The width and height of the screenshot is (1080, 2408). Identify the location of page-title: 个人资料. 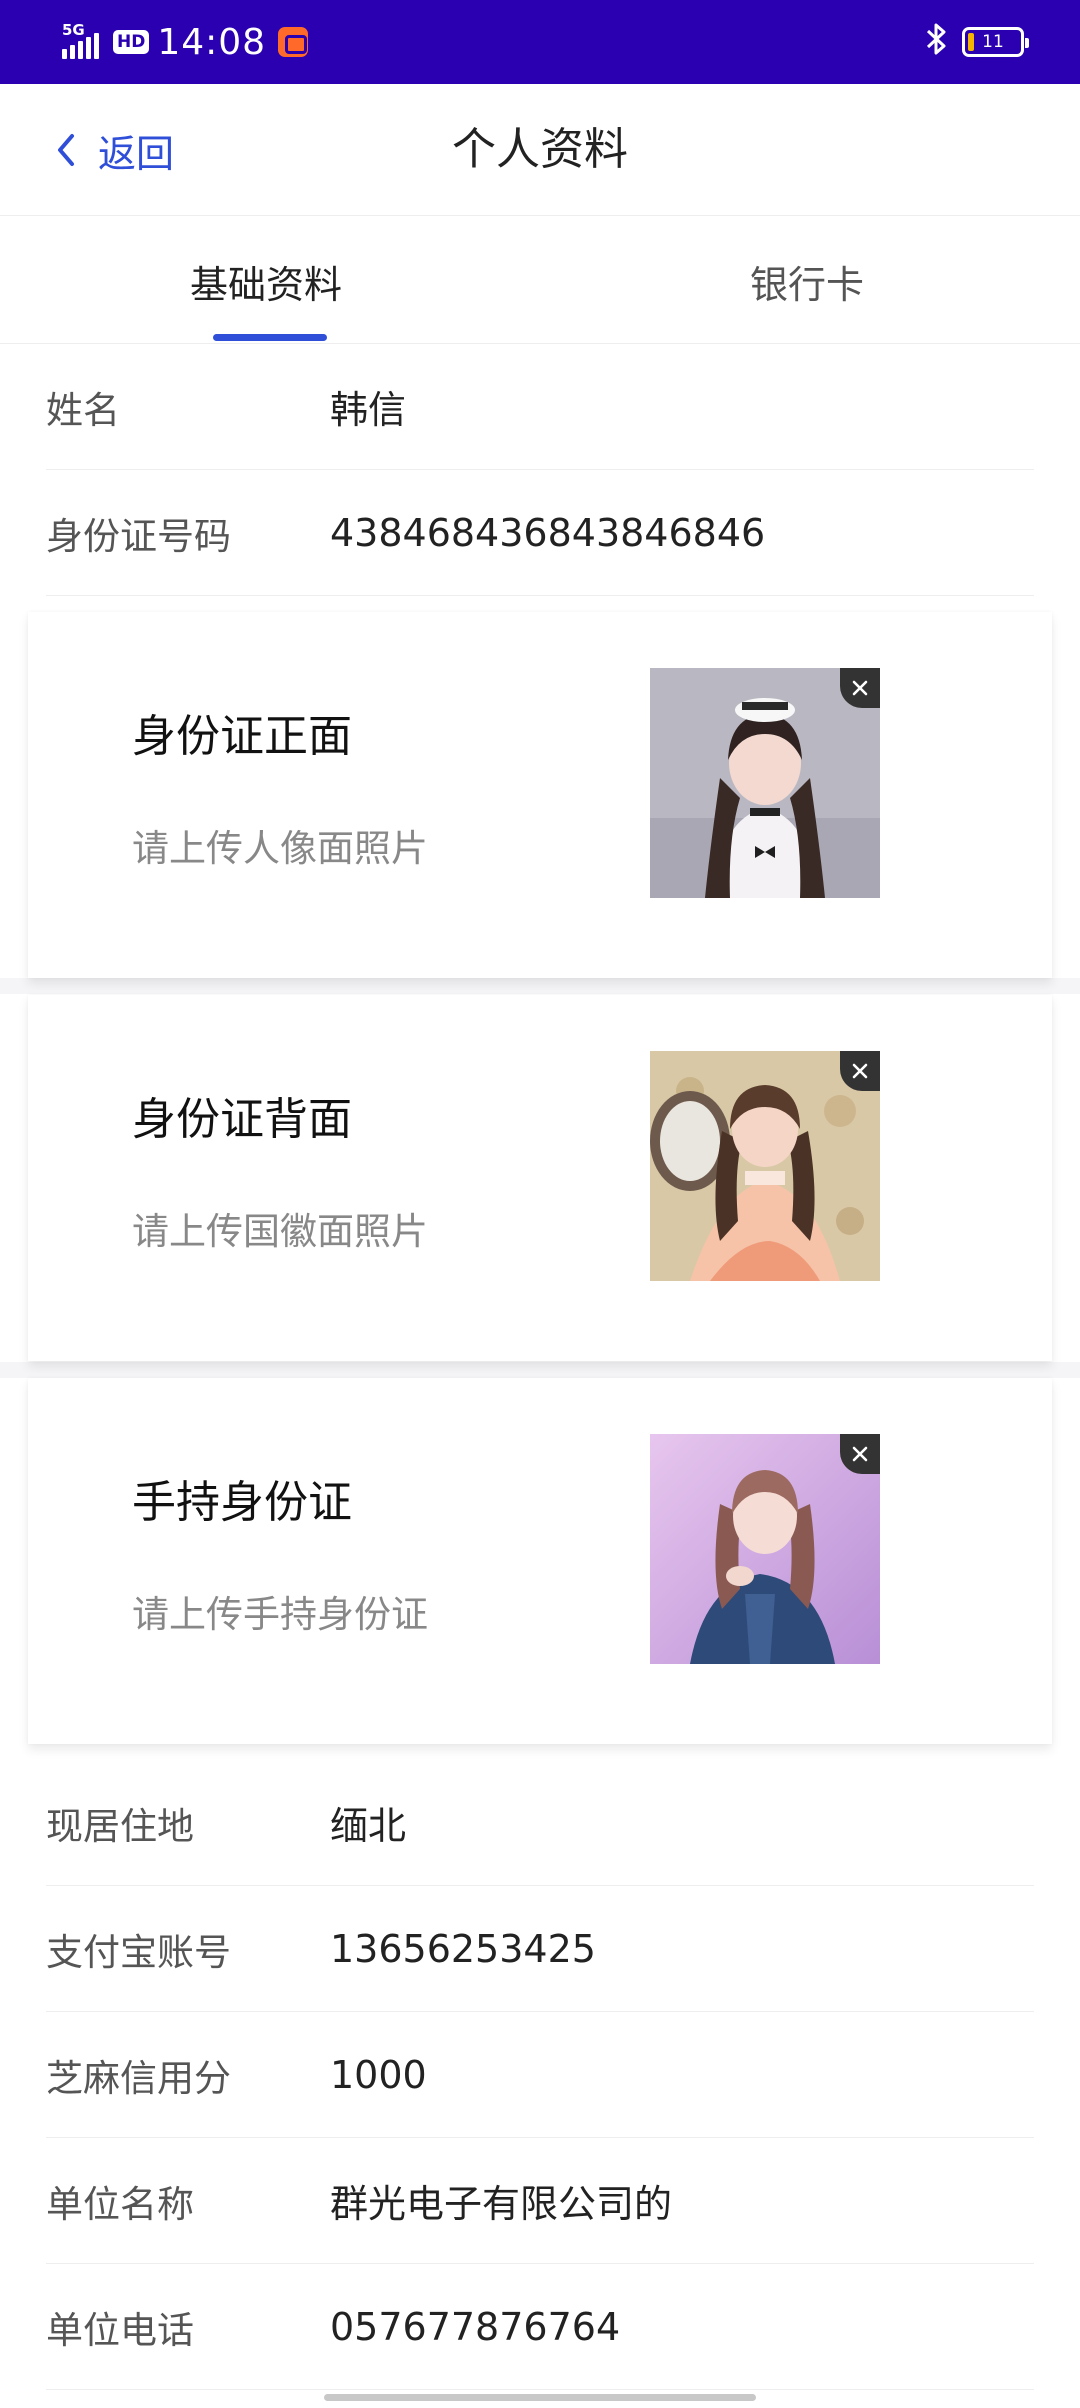
(540, 149).